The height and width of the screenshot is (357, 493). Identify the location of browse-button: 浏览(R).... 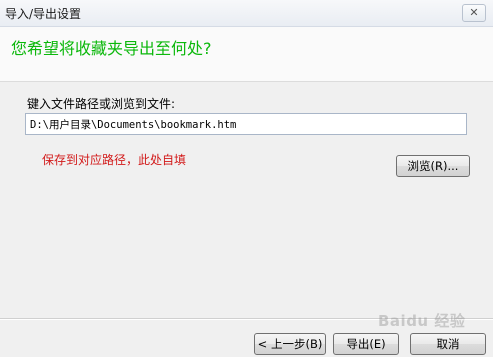
(433, 166).